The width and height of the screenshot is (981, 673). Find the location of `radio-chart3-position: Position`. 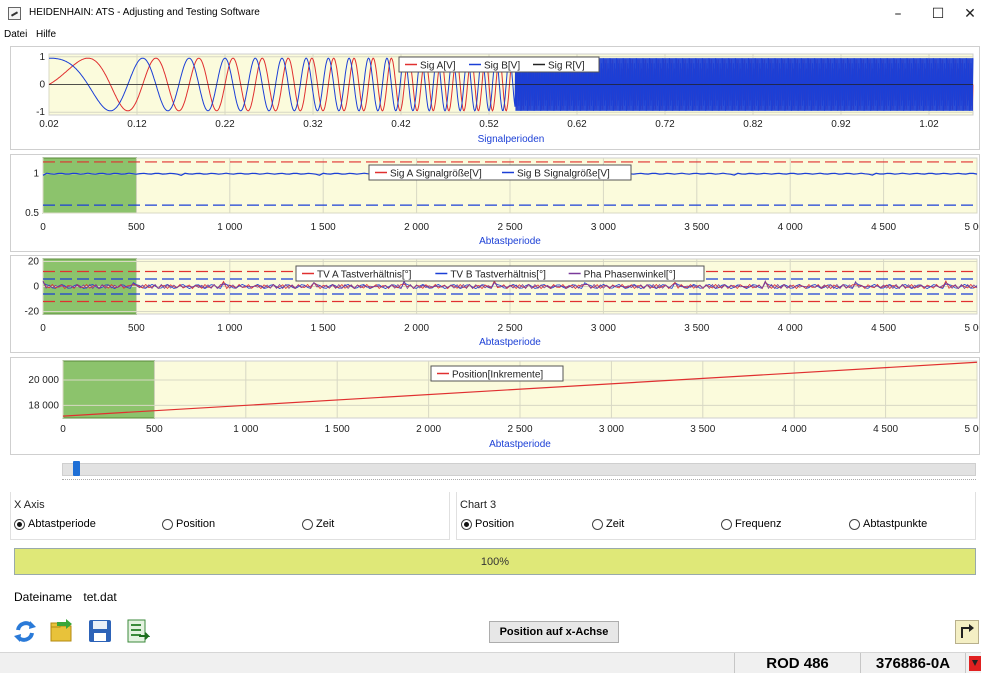

radio-chart3-position: Position is located at coordinates (487, 524).